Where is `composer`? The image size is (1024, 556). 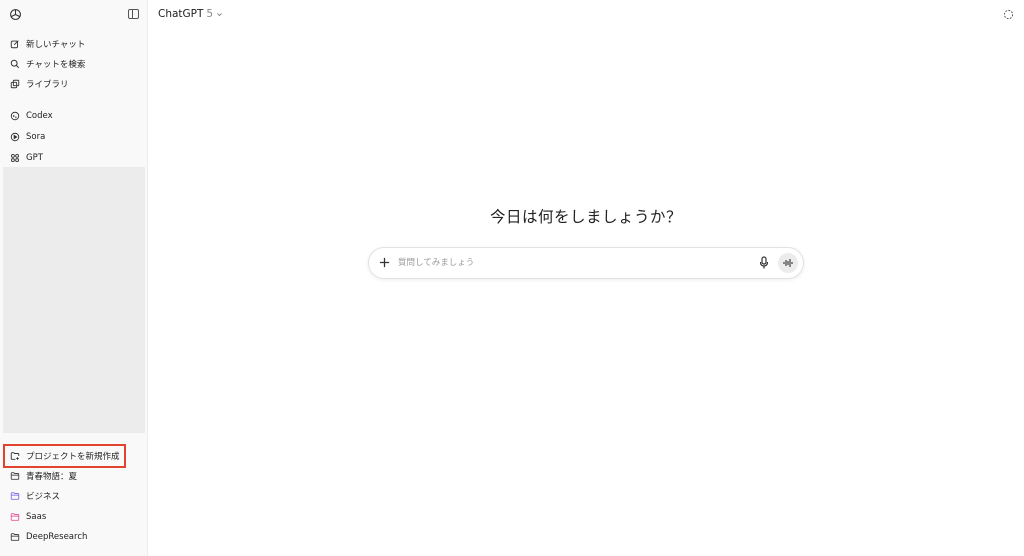 composer is located at coordinates (586, 263).